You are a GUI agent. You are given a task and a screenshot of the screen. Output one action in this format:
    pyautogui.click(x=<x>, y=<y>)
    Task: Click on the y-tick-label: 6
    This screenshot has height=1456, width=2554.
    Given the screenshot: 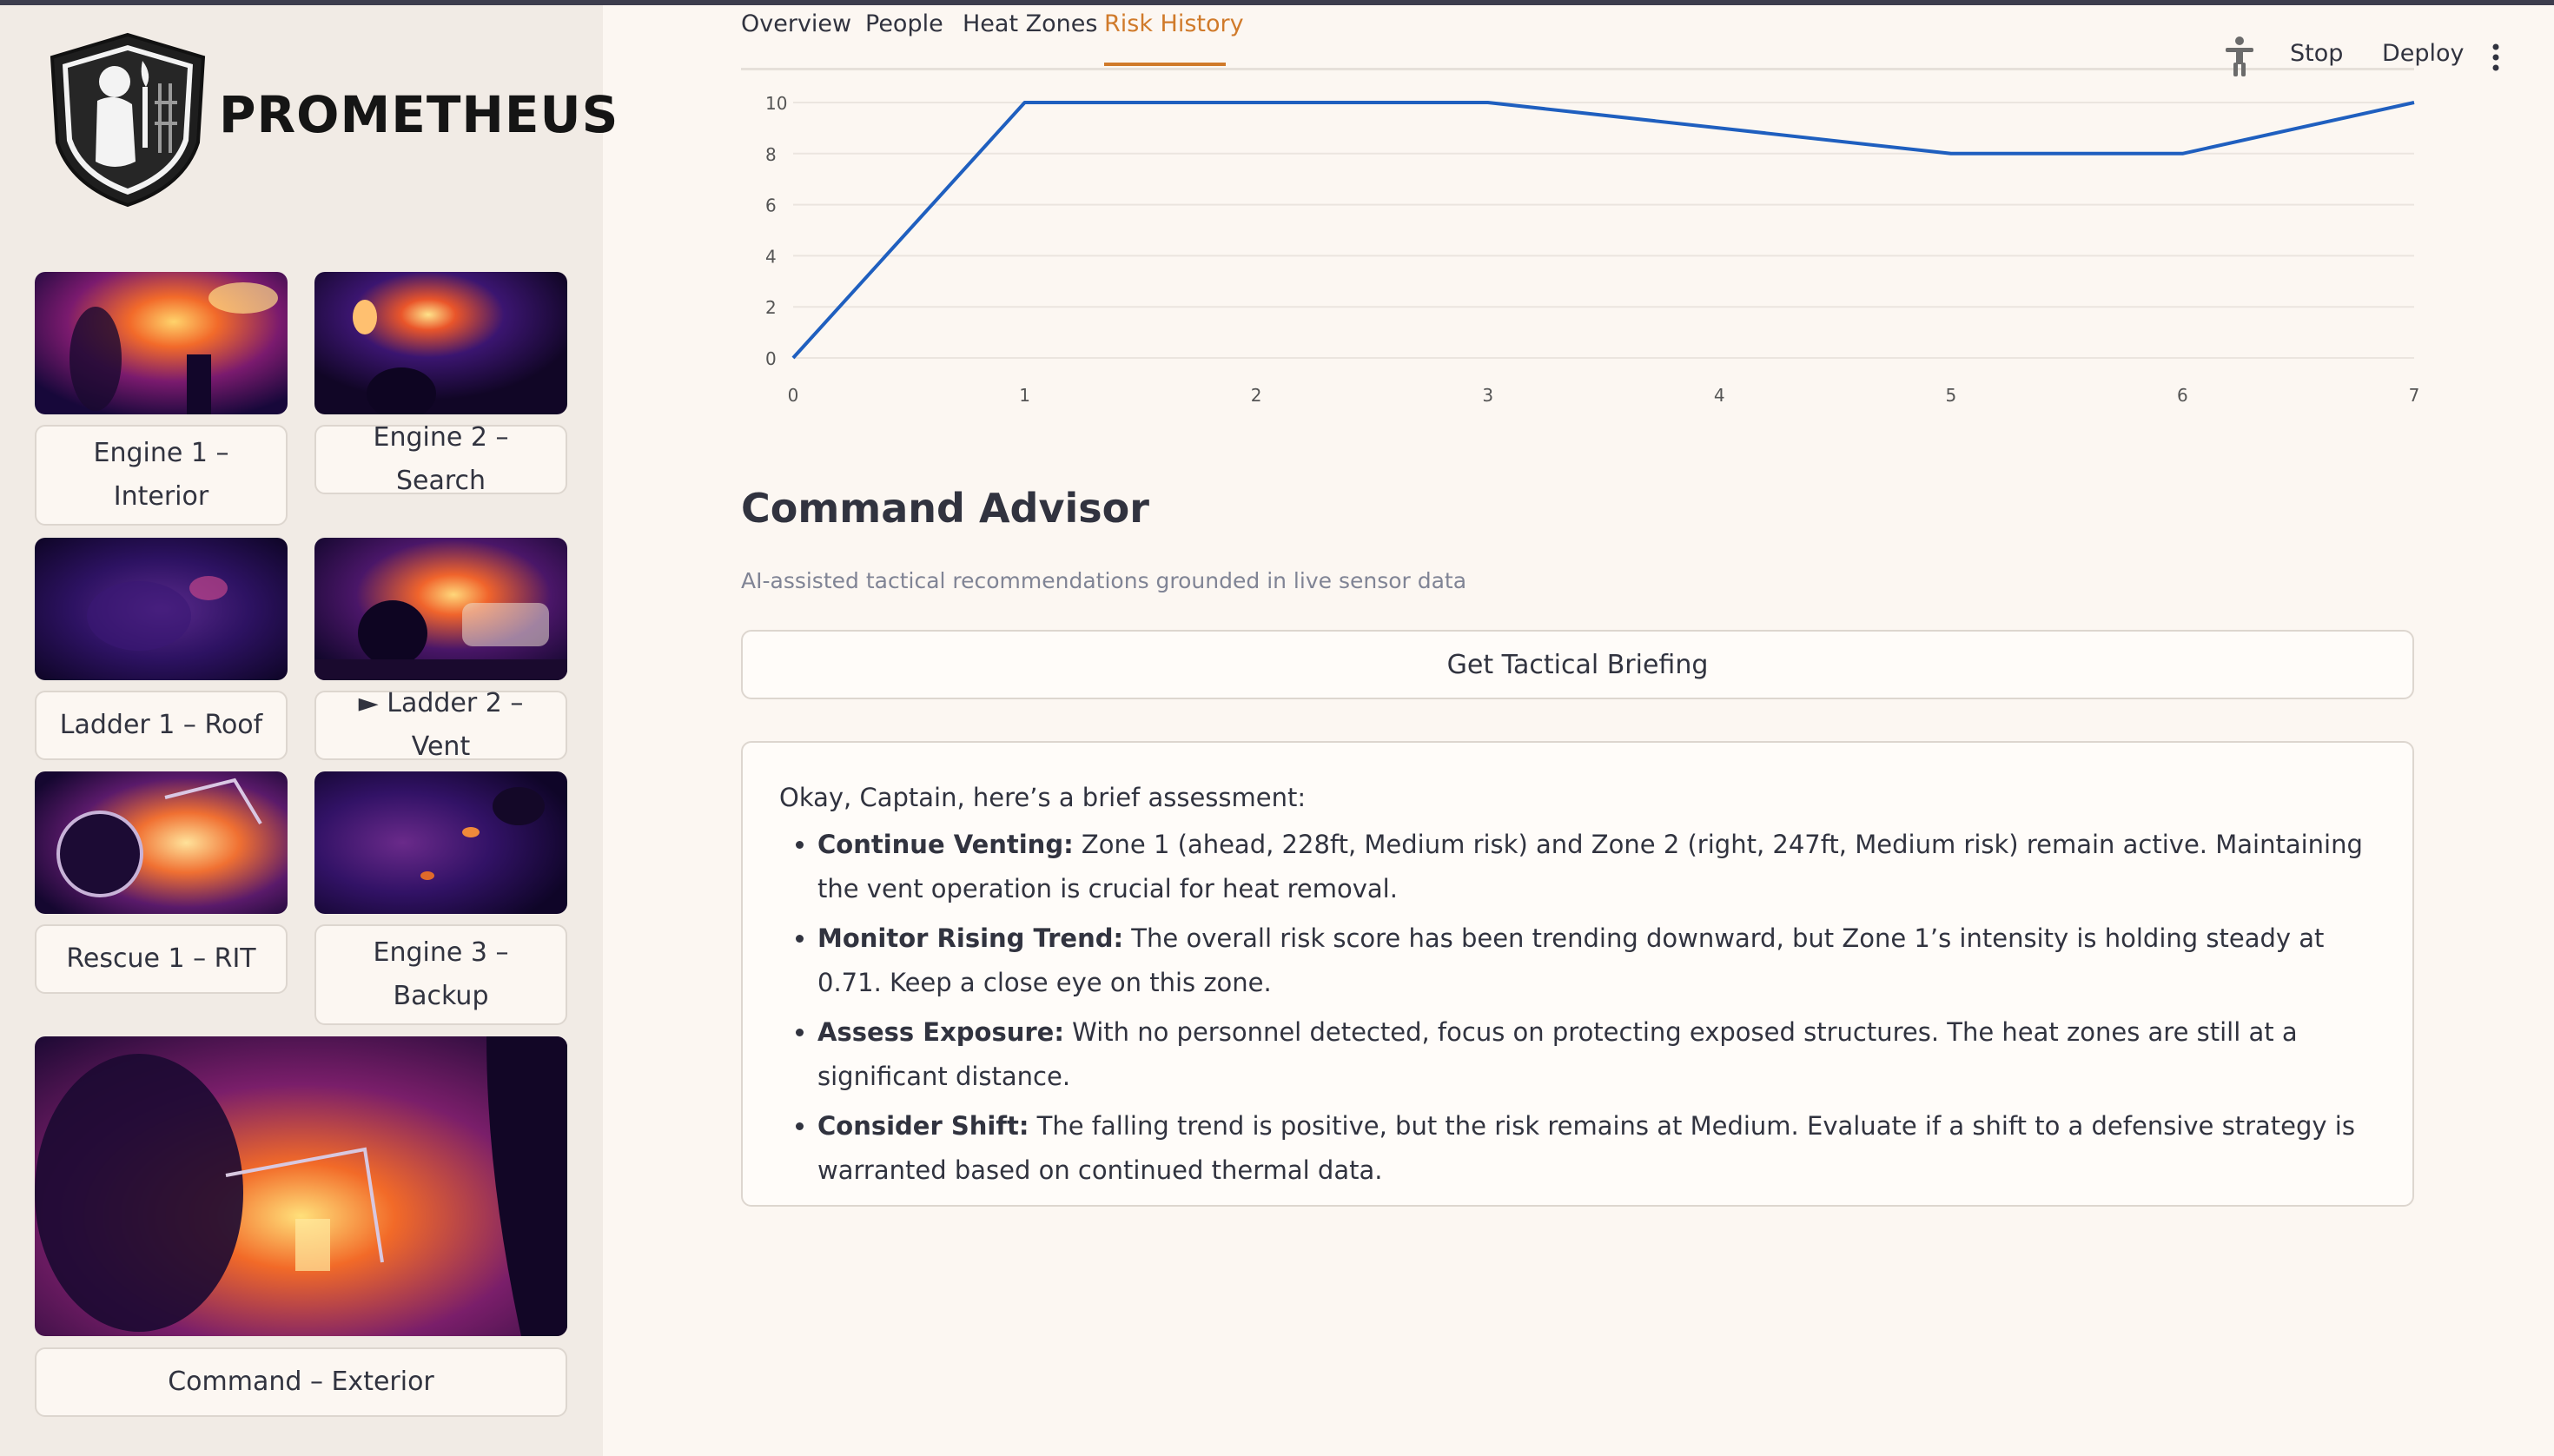 What is the action you would take?
    pyautogui.click(x=771, y=205)
    